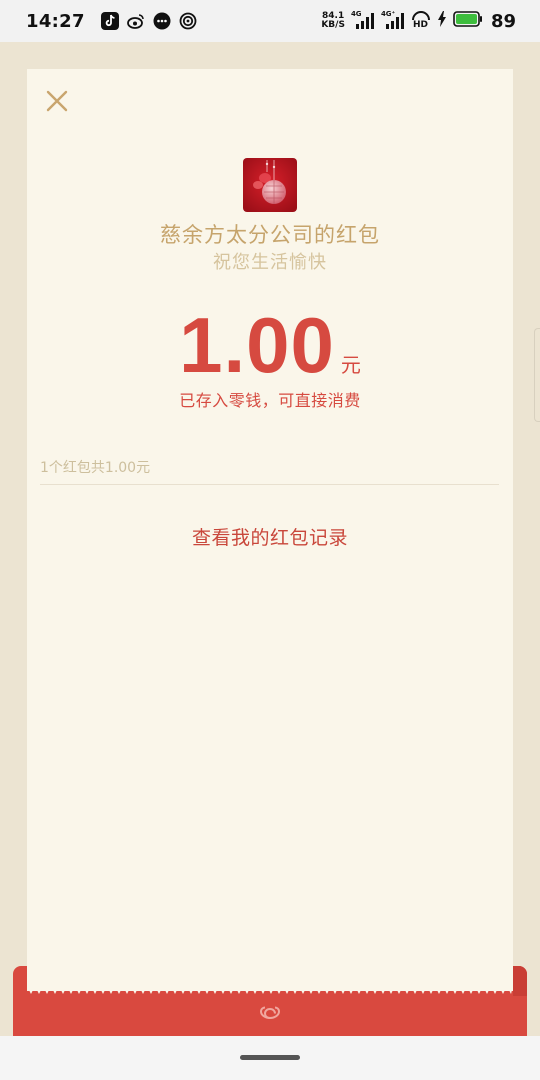 Image resolution: width=540 pixels, height=1080 pixels. I want to click on hotspot-icon, so click(188, 21).